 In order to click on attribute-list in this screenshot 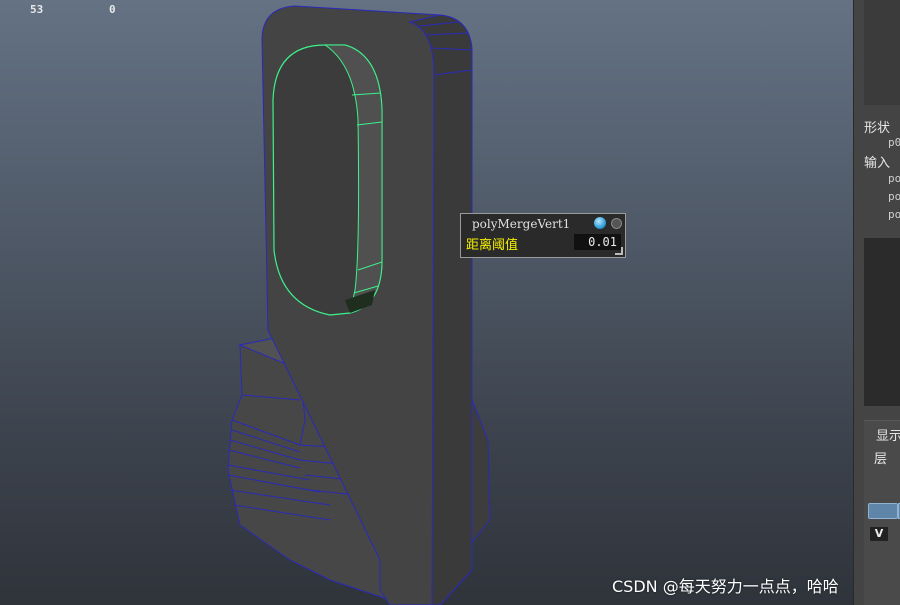, I will do `click(882, 322)`.